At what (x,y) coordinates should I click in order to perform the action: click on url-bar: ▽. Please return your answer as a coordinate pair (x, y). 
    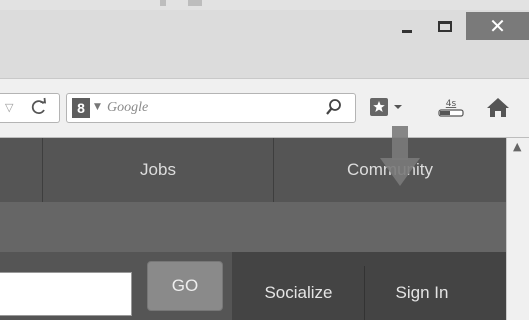
    Looking at the image, I should click on (30, 108).